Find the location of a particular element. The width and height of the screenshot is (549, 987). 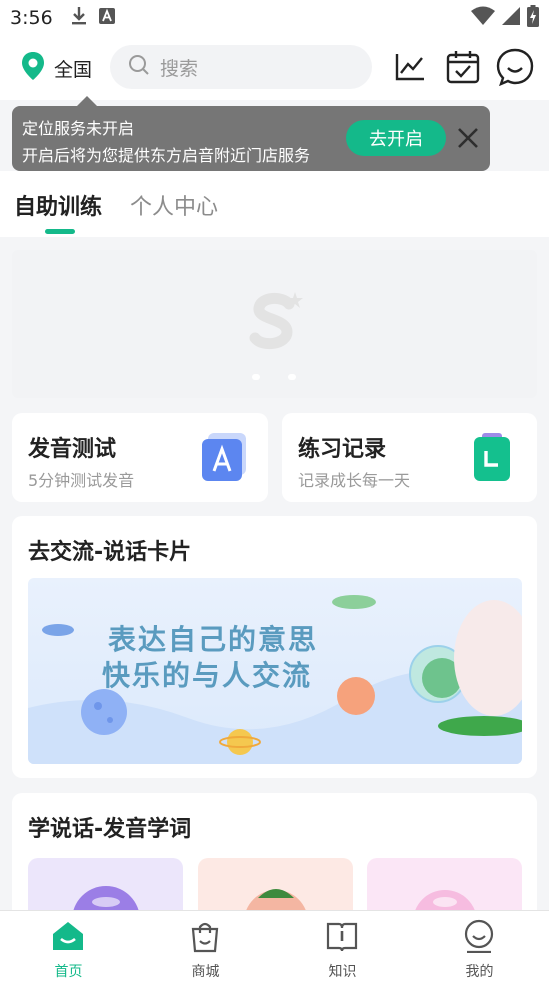

card-subtitle: 5分钟测试发音 is located at coordinates (81, 480).